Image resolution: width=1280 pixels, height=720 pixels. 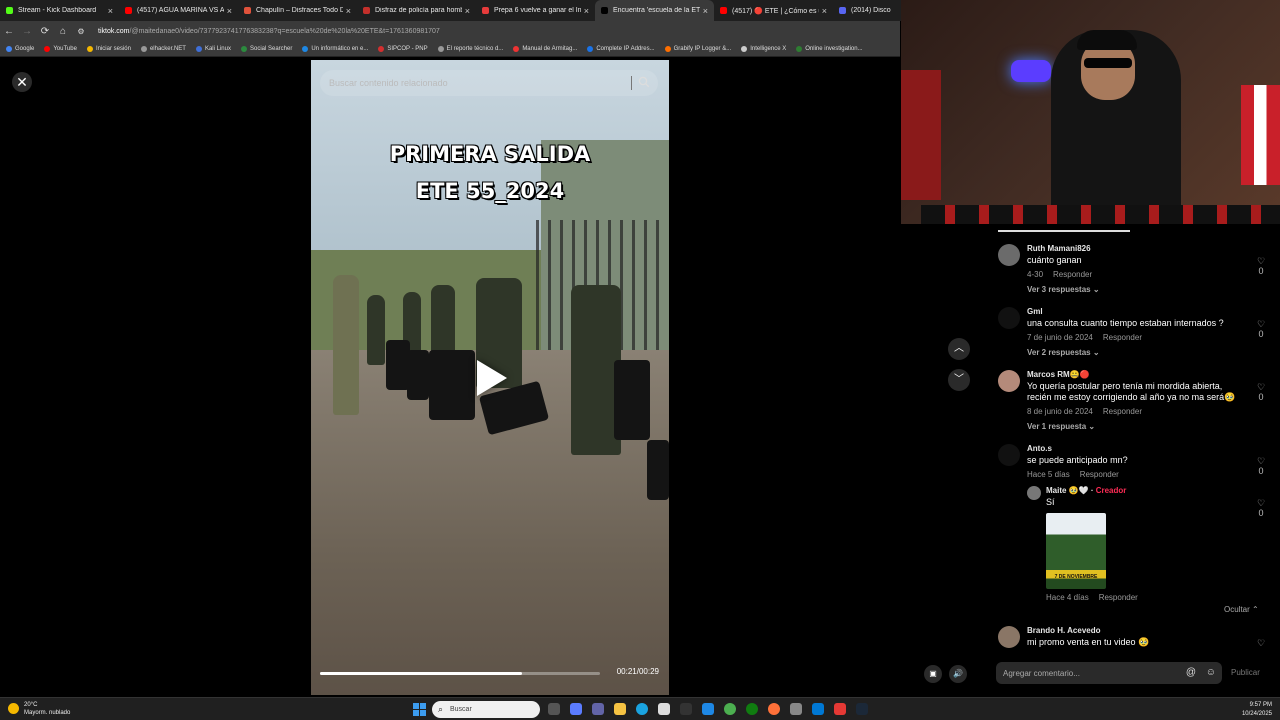 I want to click on browser-tab: Stream - Kick Dashboard ×, so click(x=59, y=10).